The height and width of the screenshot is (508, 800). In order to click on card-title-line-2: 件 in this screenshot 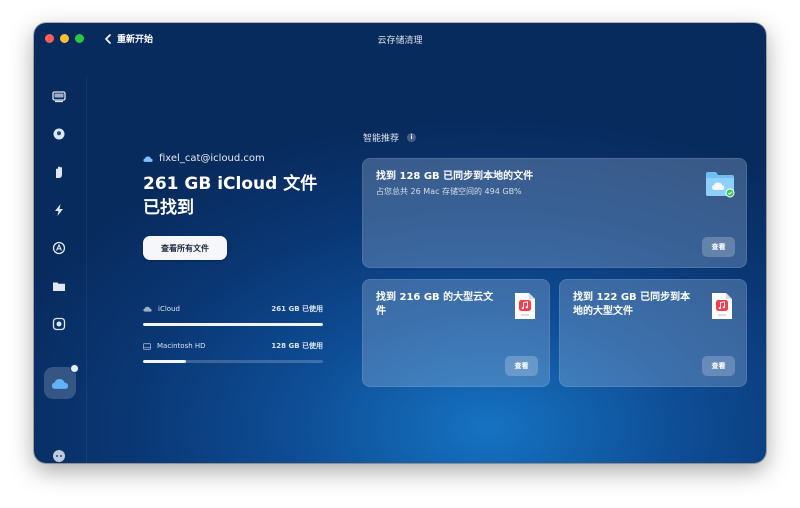, I will do `click(381, 311)`.